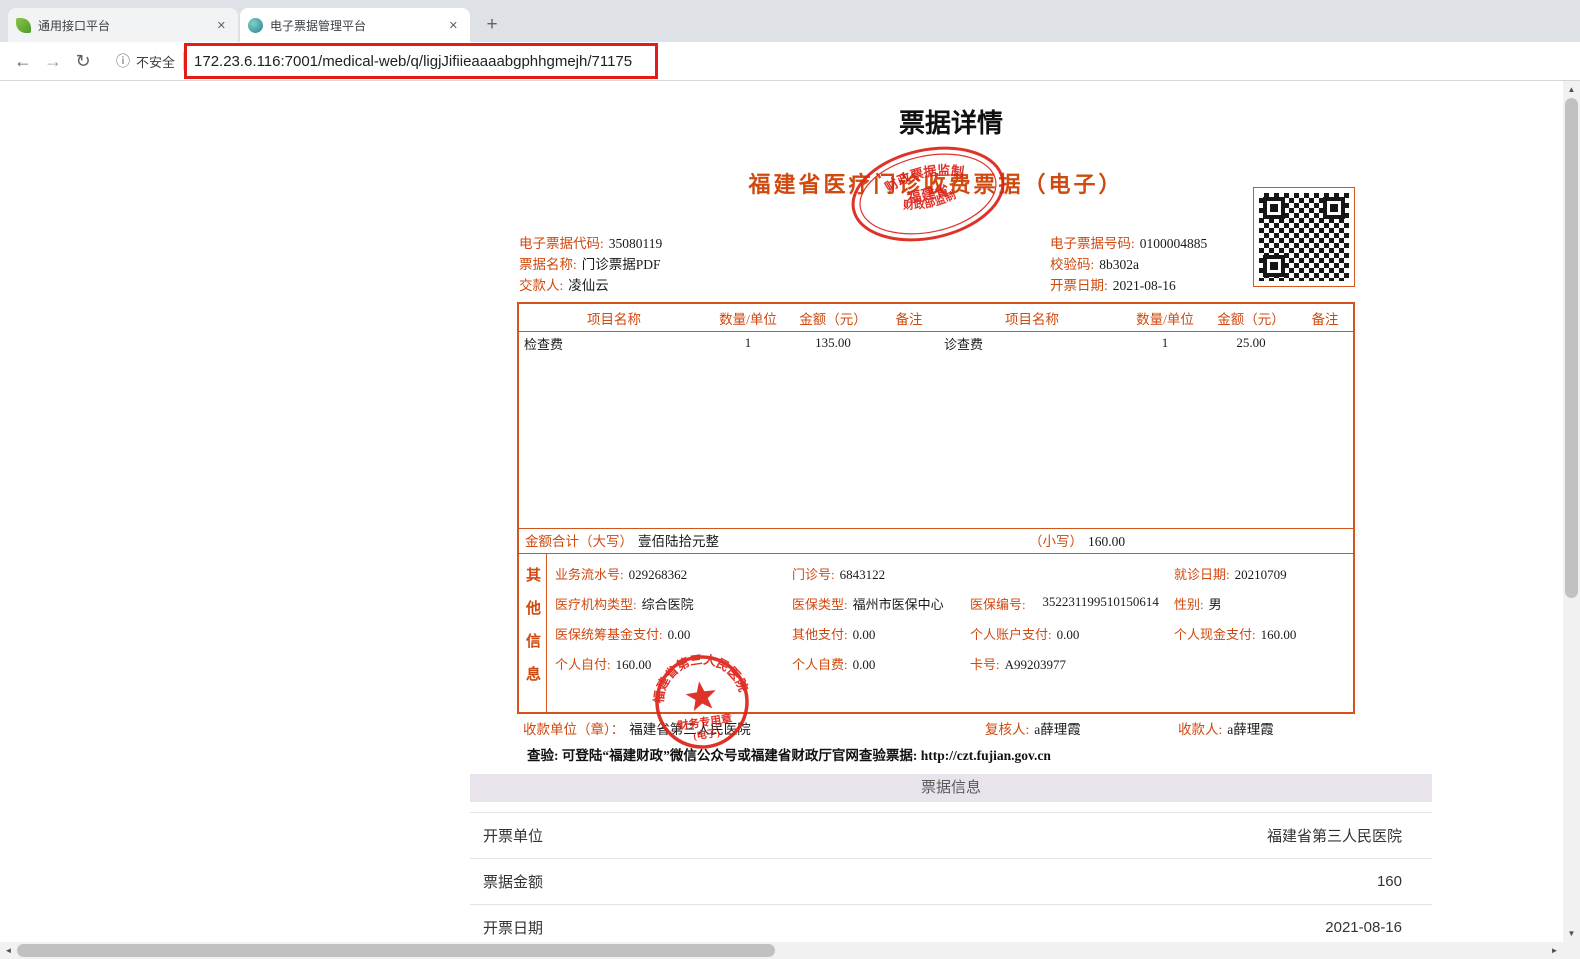 Image resolution: width=1580 pixels, height=959 pixels. What do you see at coordinates (1226, 729) in the screenshot?
I see `field-cashier: 收款人: a薛理霞` at bounding box center [1226, 729].